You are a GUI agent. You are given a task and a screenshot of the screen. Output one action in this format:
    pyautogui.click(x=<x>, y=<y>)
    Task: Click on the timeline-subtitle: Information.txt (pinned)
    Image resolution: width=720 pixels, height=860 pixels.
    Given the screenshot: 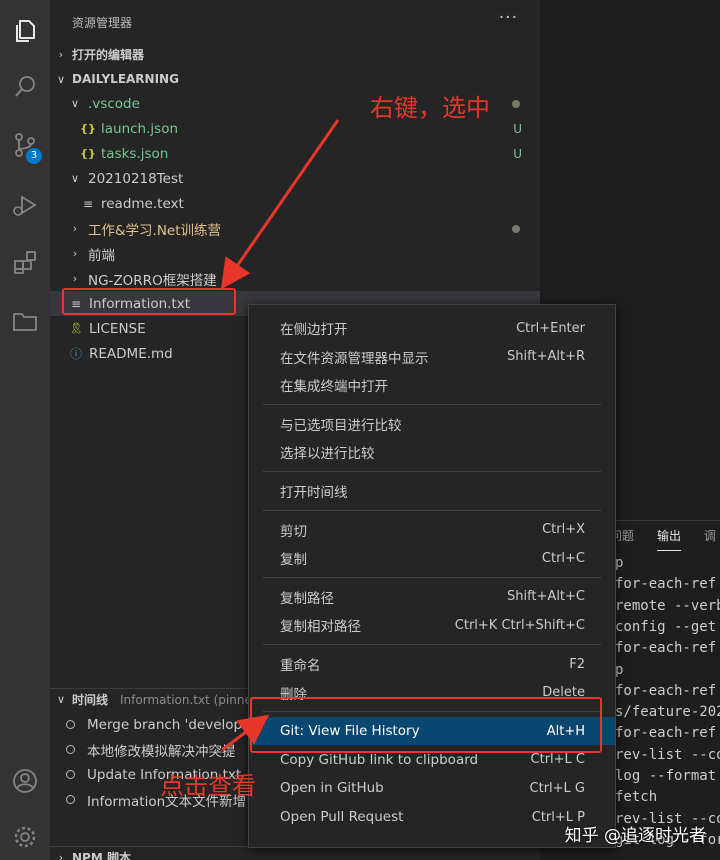 What is the action you would take?
    pyautogui.click(x=192, y=699)
    